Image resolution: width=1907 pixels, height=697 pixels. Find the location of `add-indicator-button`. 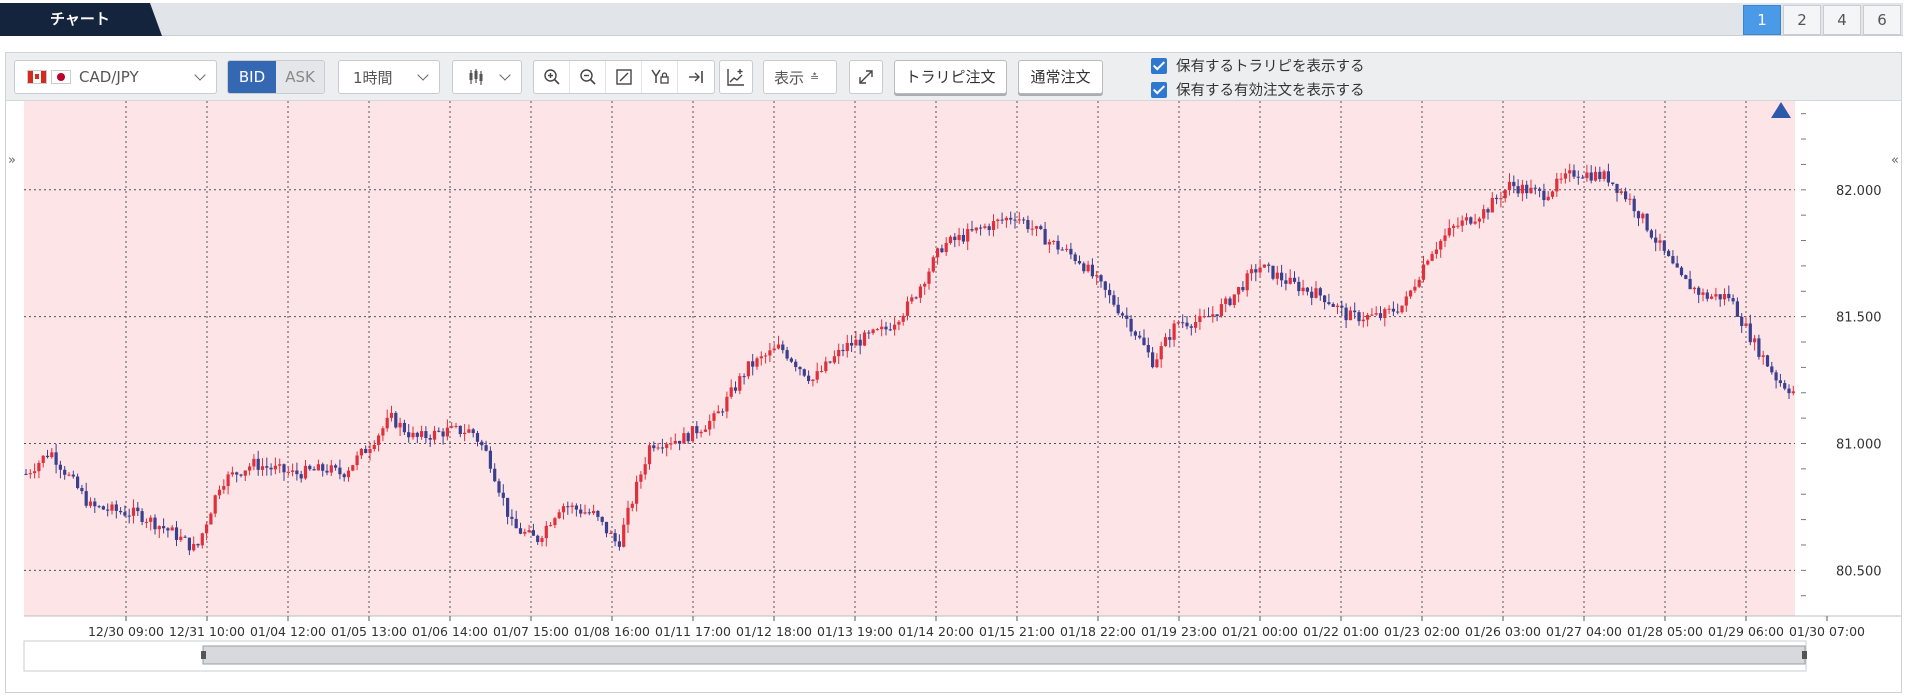

add-indicator-button is located at coordinates (736, 77).